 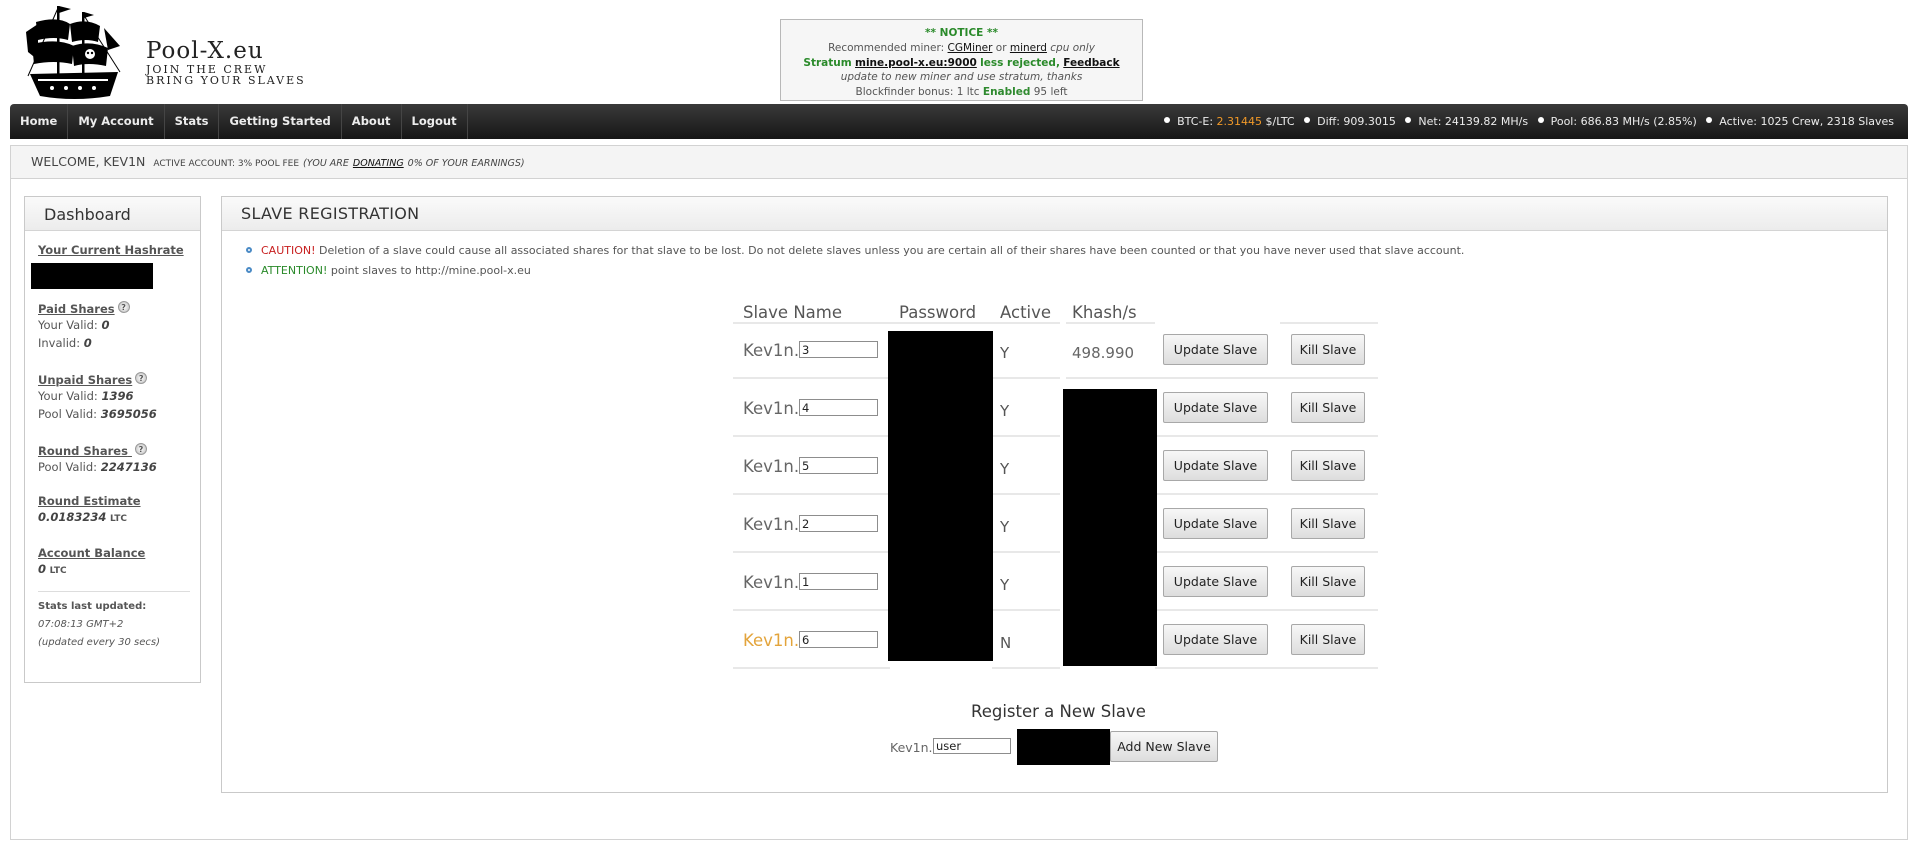 What do you see at coordinates (1091, 63) in the screenshot?
I see `feedback-link: Feedback` at bounding box center [1091, 63].